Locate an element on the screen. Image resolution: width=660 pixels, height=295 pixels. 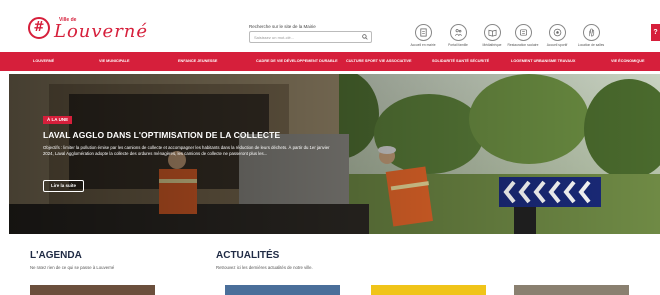
nav-item-vie-municipale: VIE MUNICIPALE is located at coordinates (114, 61).